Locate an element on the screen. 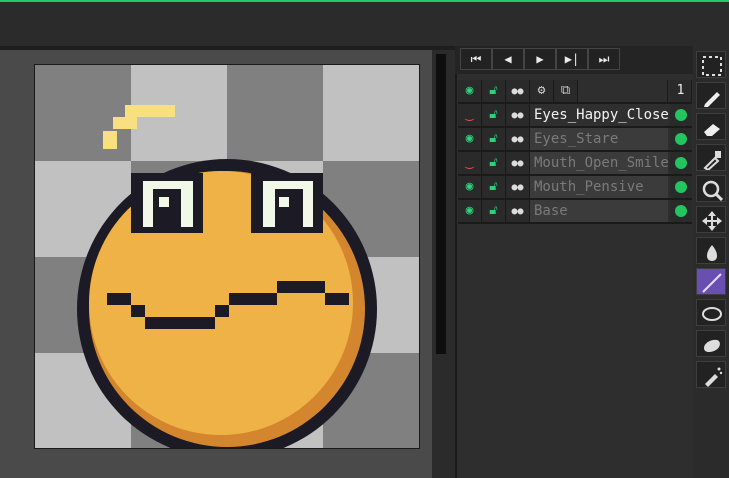  layer-row: ‿ 🔓︎ ●● Eyes_Happy_Closed is located at coordinates (575, 115).